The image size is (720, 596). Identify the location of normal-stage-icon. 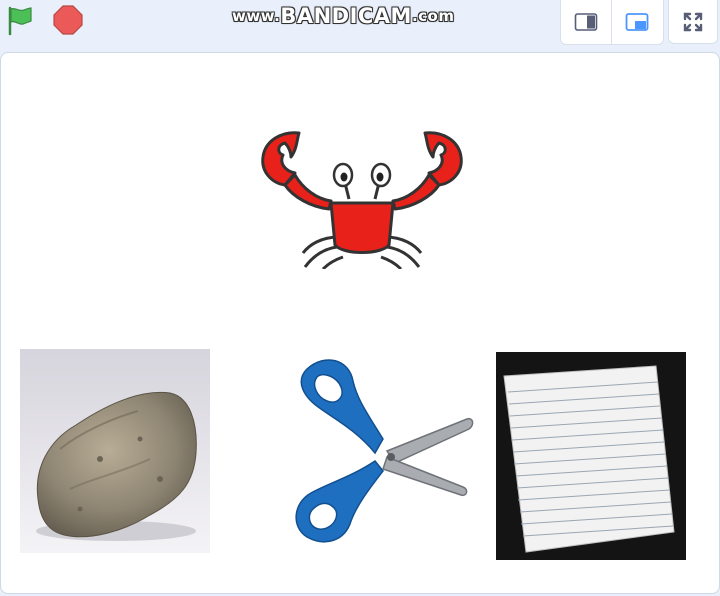
(636, 22).